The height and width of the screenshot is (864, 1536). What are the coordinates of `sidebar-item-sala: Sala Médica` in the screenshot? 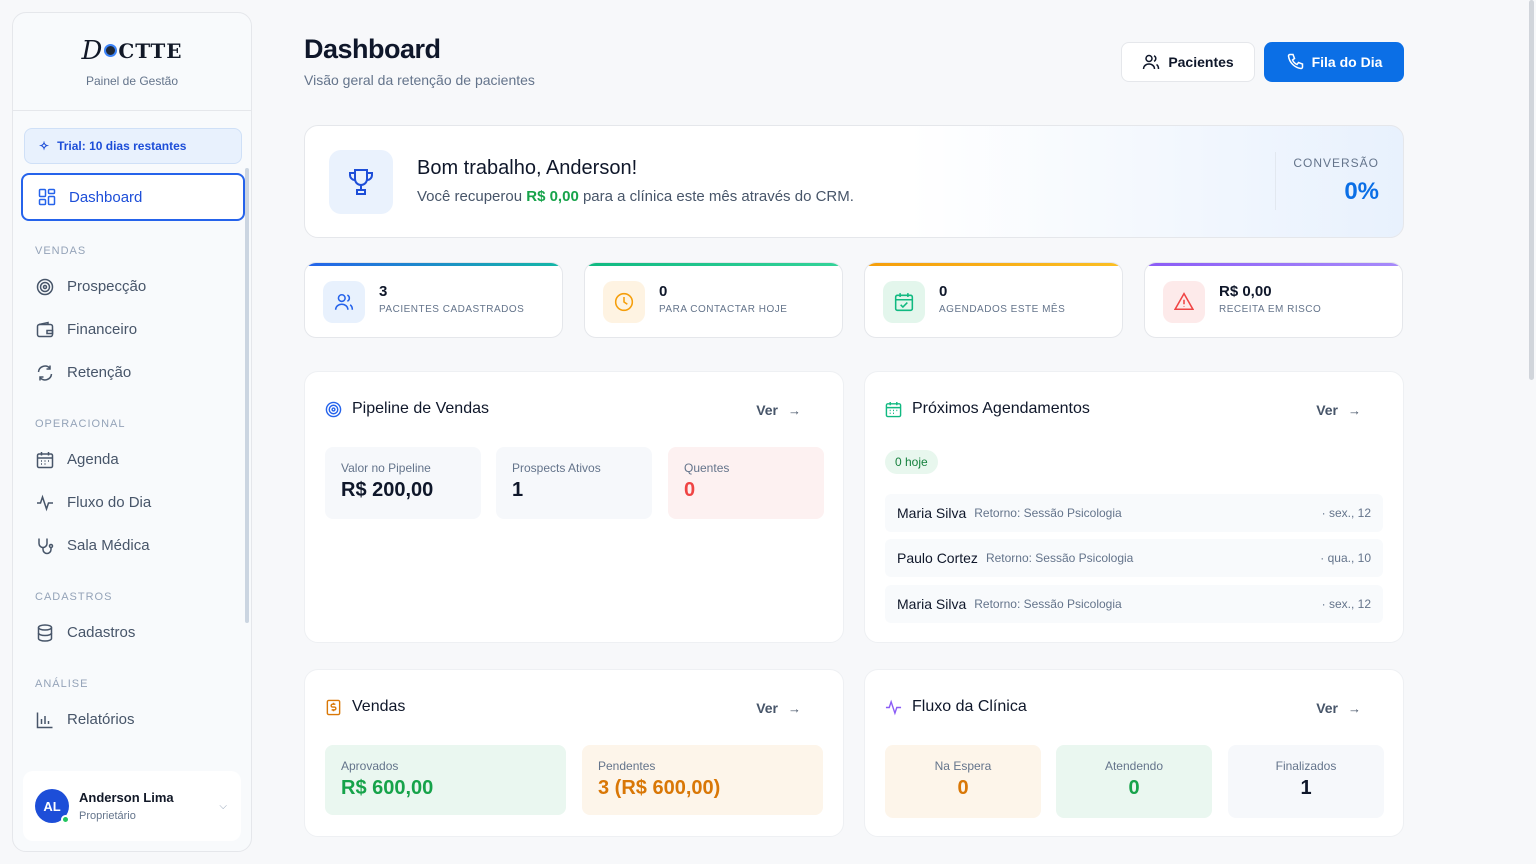 It's located at (133, 545).